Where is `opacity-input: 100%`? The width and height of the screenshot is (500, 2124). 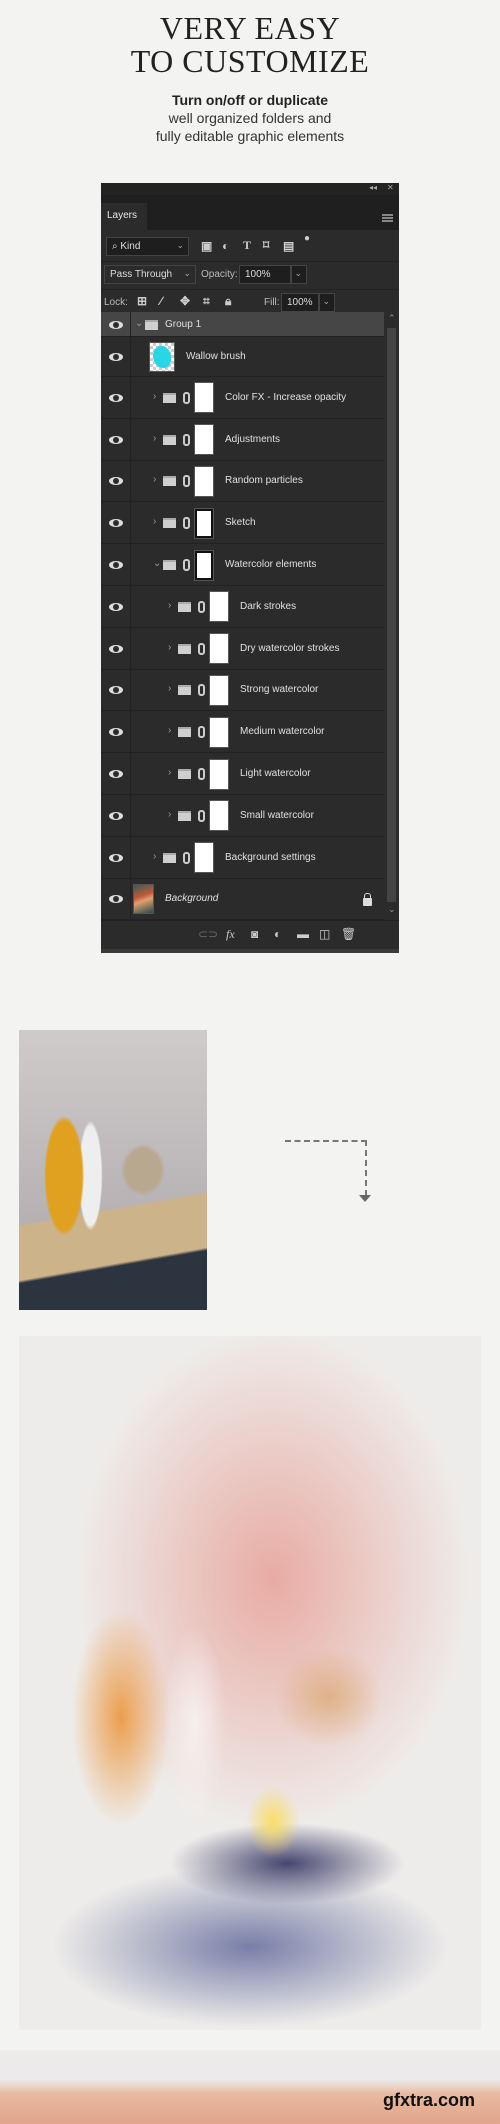
opacity-input: 100% is located at coordinates (265, 274).